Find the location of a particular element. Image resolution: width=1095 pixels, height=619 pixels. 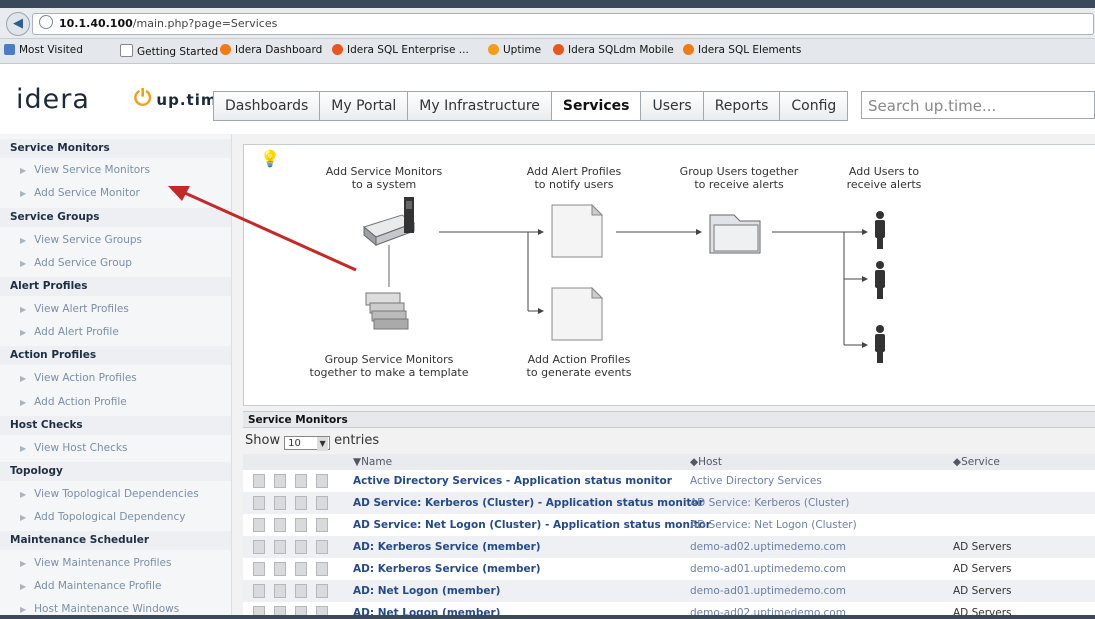

sidebar-link-add-action-profile: Add Action Profile is located at coordinates (73, 402).